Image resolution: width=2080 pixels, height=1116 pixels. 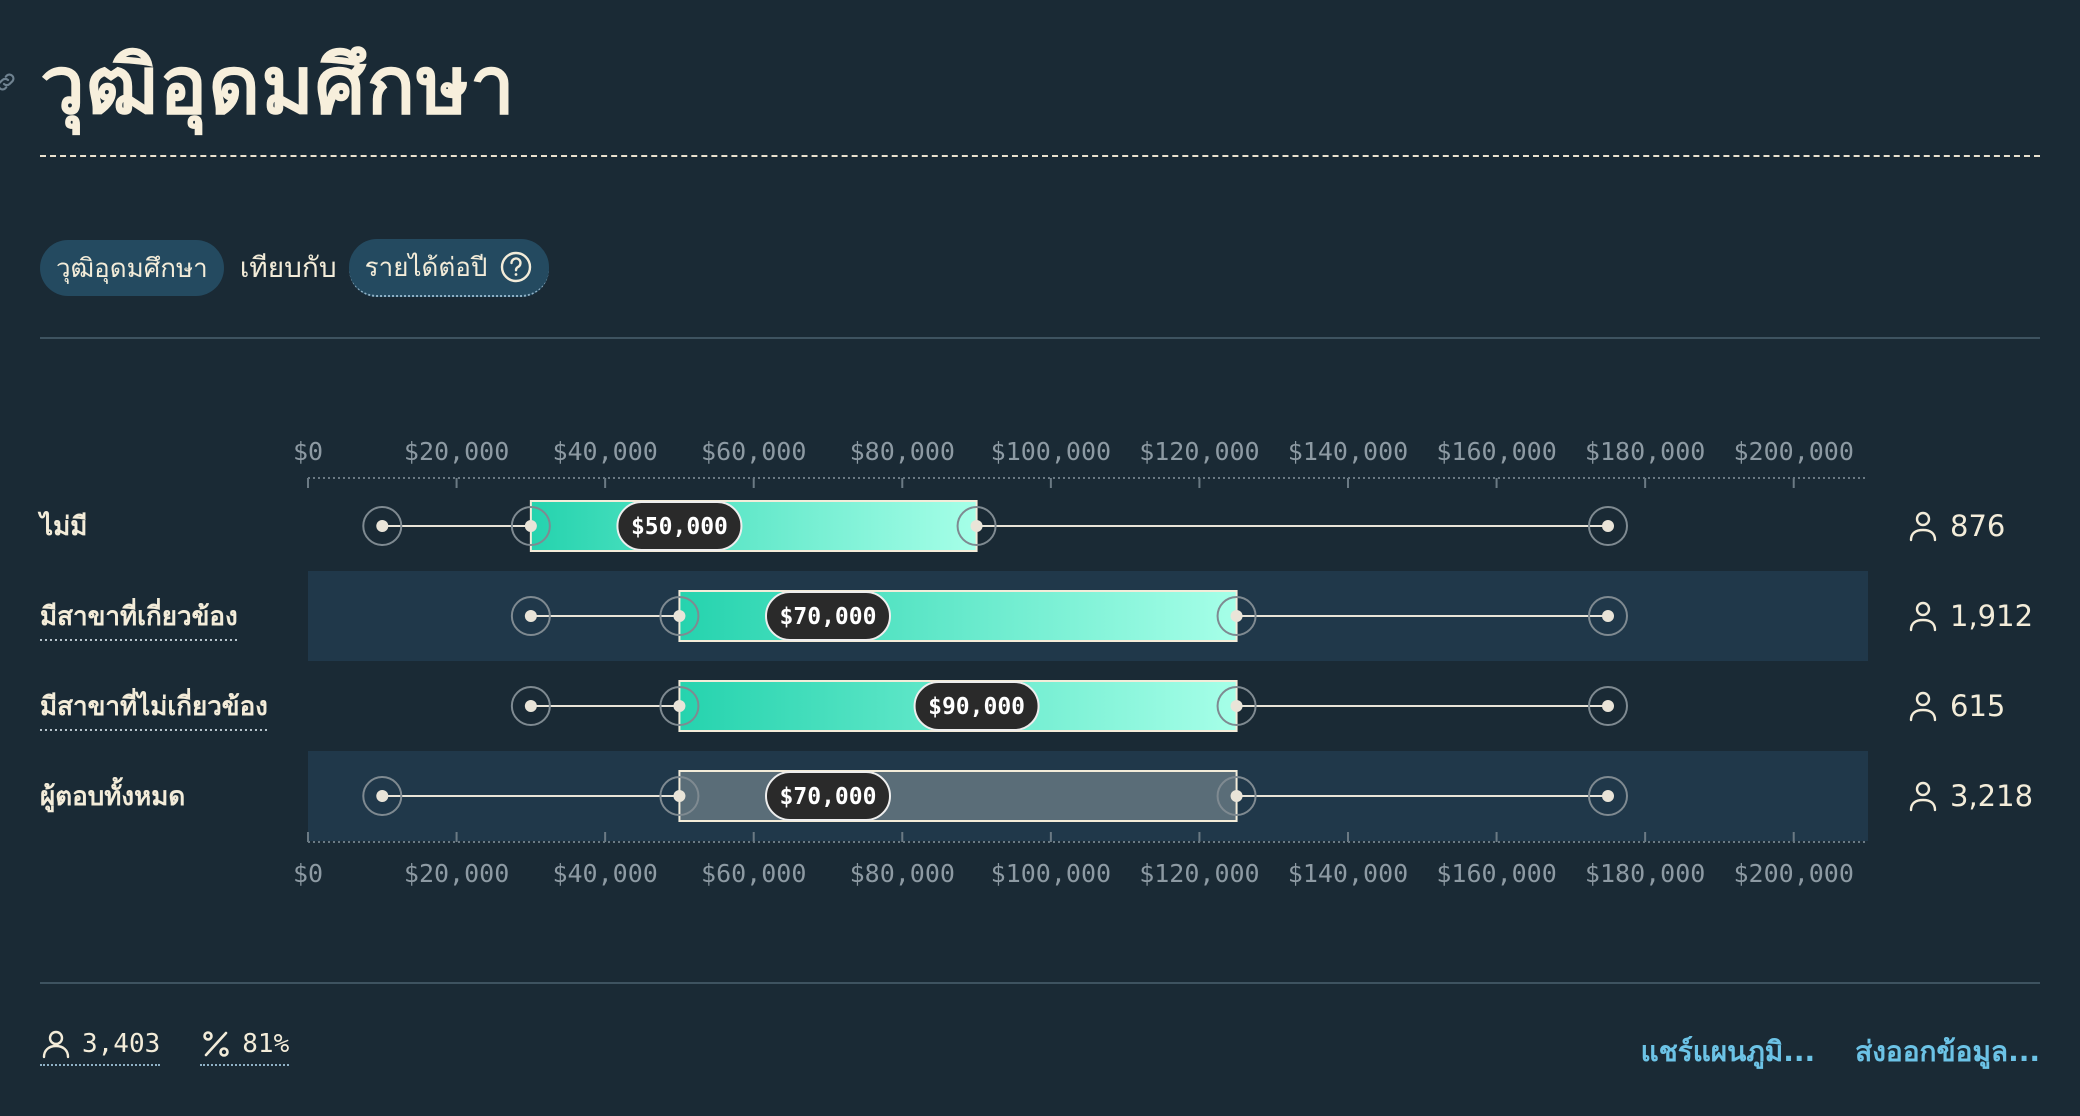 What do you see at coordinates (1645, 451) in the screenshot?
I see `axis-tick-label-top: $180,000` at bounding box center [1645, 451].